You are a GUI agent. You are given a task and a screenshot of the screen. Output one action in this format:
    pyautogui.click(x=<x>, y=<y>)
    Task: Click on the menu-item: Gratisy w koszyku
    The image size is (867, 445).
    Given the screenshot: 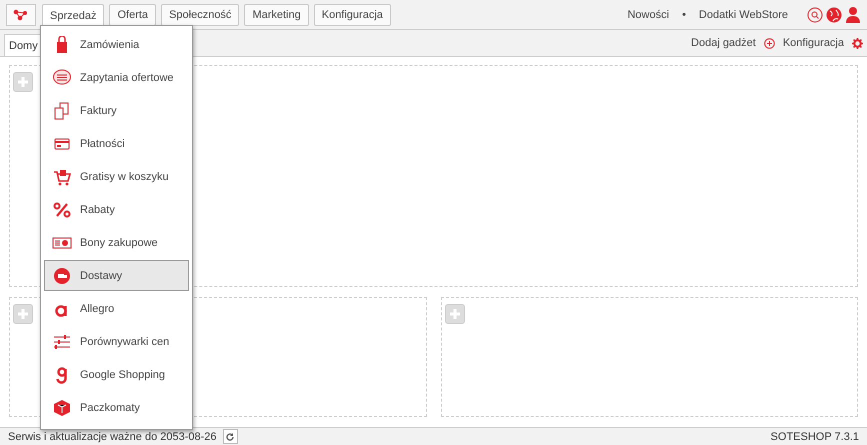 What is the action you would take?
    pyautogui.click(x=116, y=176)
    